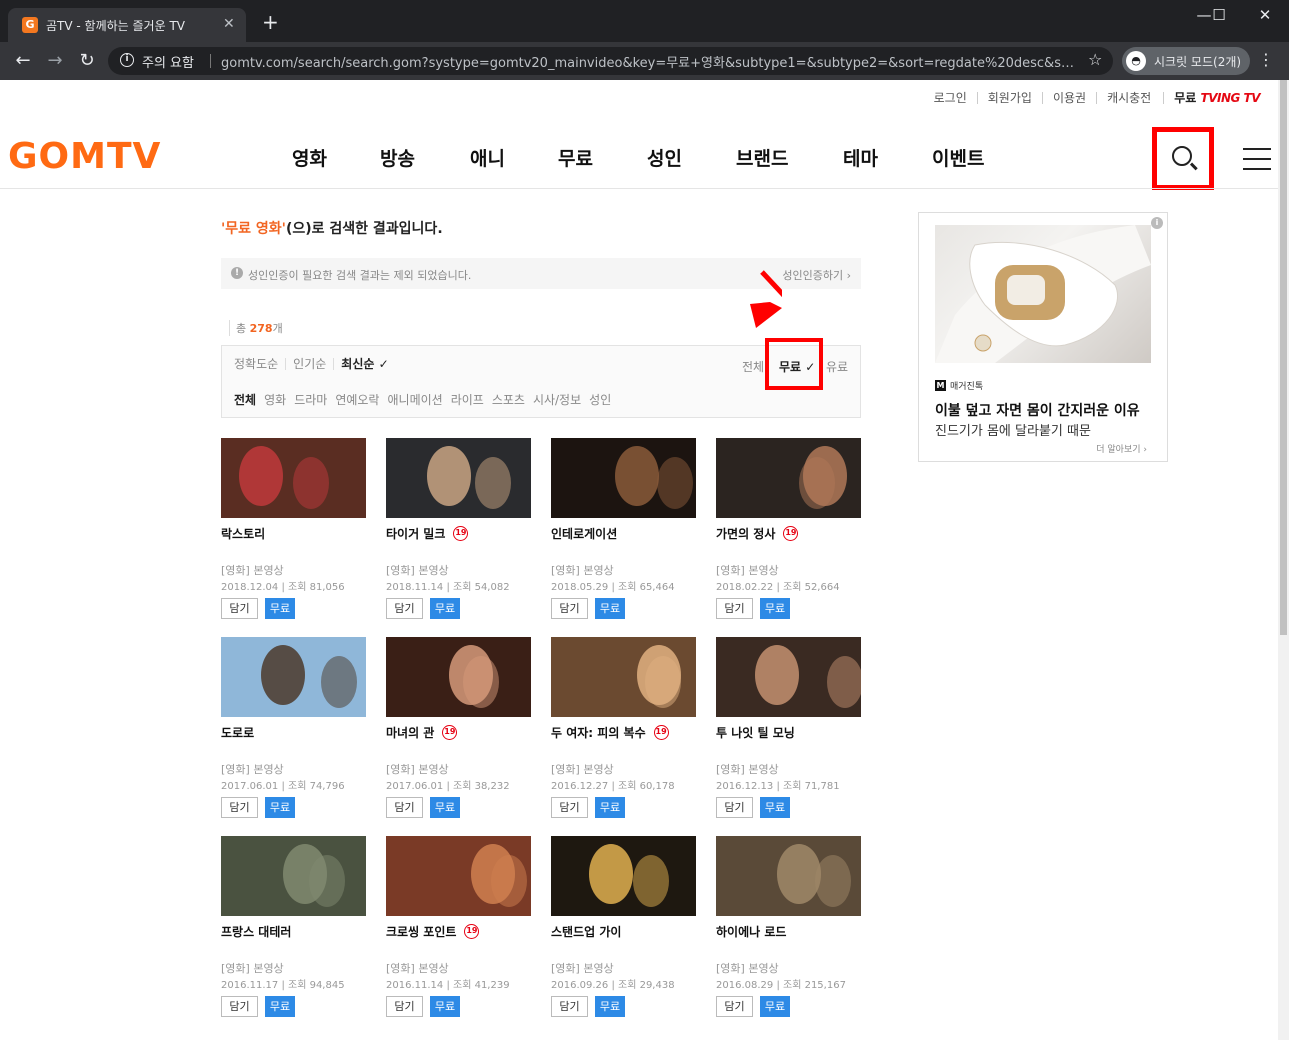  I want to click on reload-icon: ↻, so click(87, 60).